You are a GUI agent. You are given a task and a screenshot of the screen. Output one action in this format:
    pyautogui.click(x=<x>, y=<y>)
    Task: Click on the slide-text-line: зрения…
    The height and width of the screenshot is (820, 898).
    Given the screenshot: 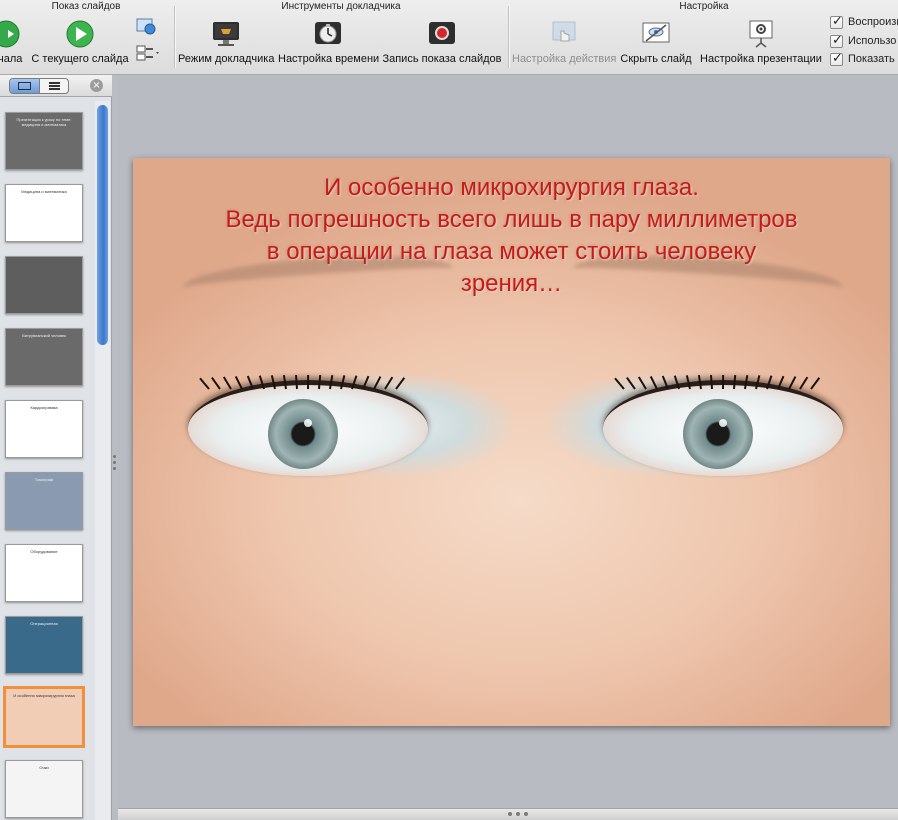 What is the action you would take?
    pyautogui.click(x=511, y=283)
    